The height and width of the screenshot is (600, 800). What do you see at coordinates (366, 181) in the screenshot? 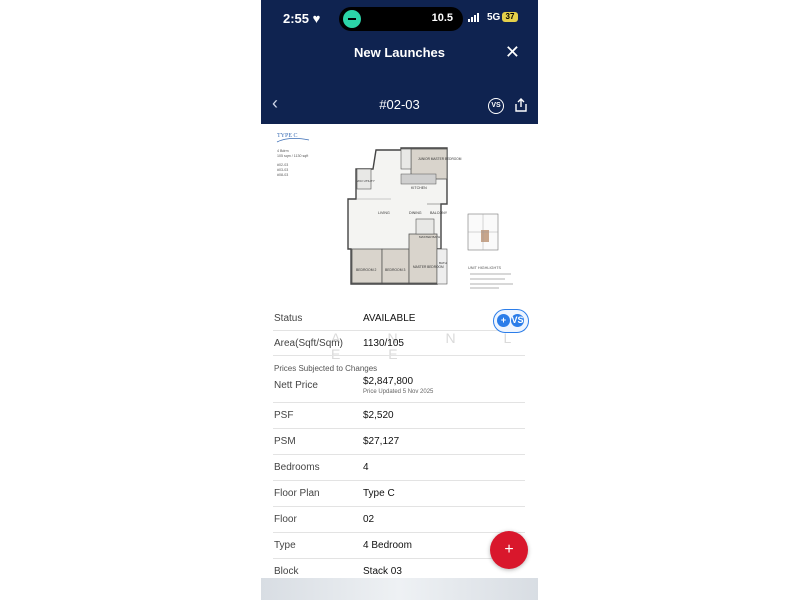
I see `room-wc-utility: WC/ UTILITY` at bounding box center [366, 181].